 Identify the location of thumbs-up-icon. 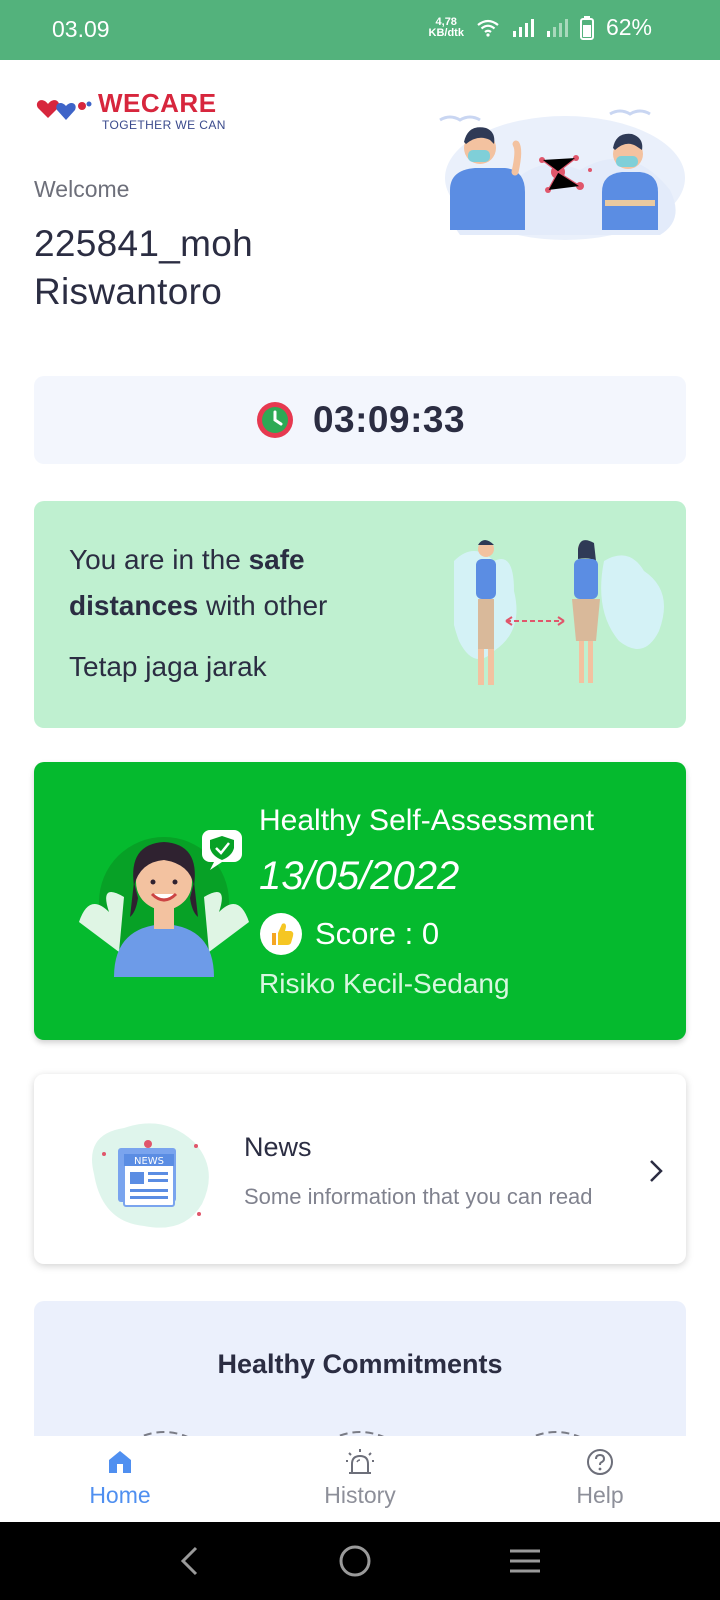
(281, 934).